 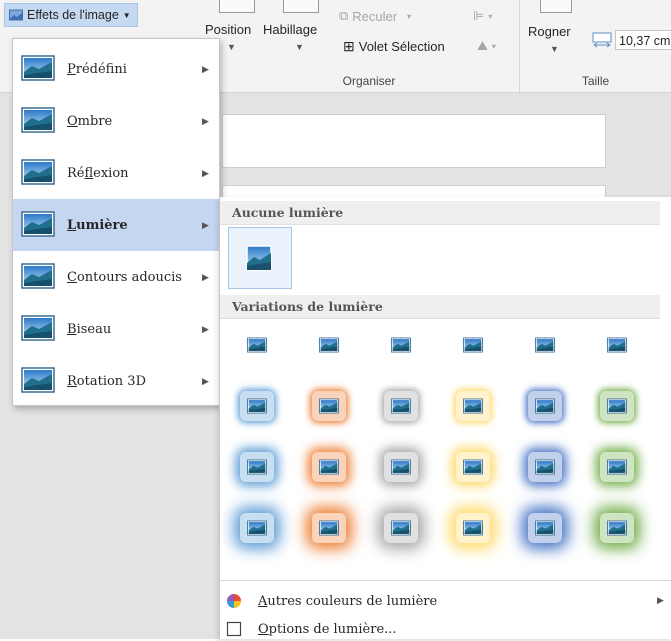 What do you see at coordinates (101, 69) in the screenshot?
I see `label-rest: rédéfini` at bounding box center [101, 69].